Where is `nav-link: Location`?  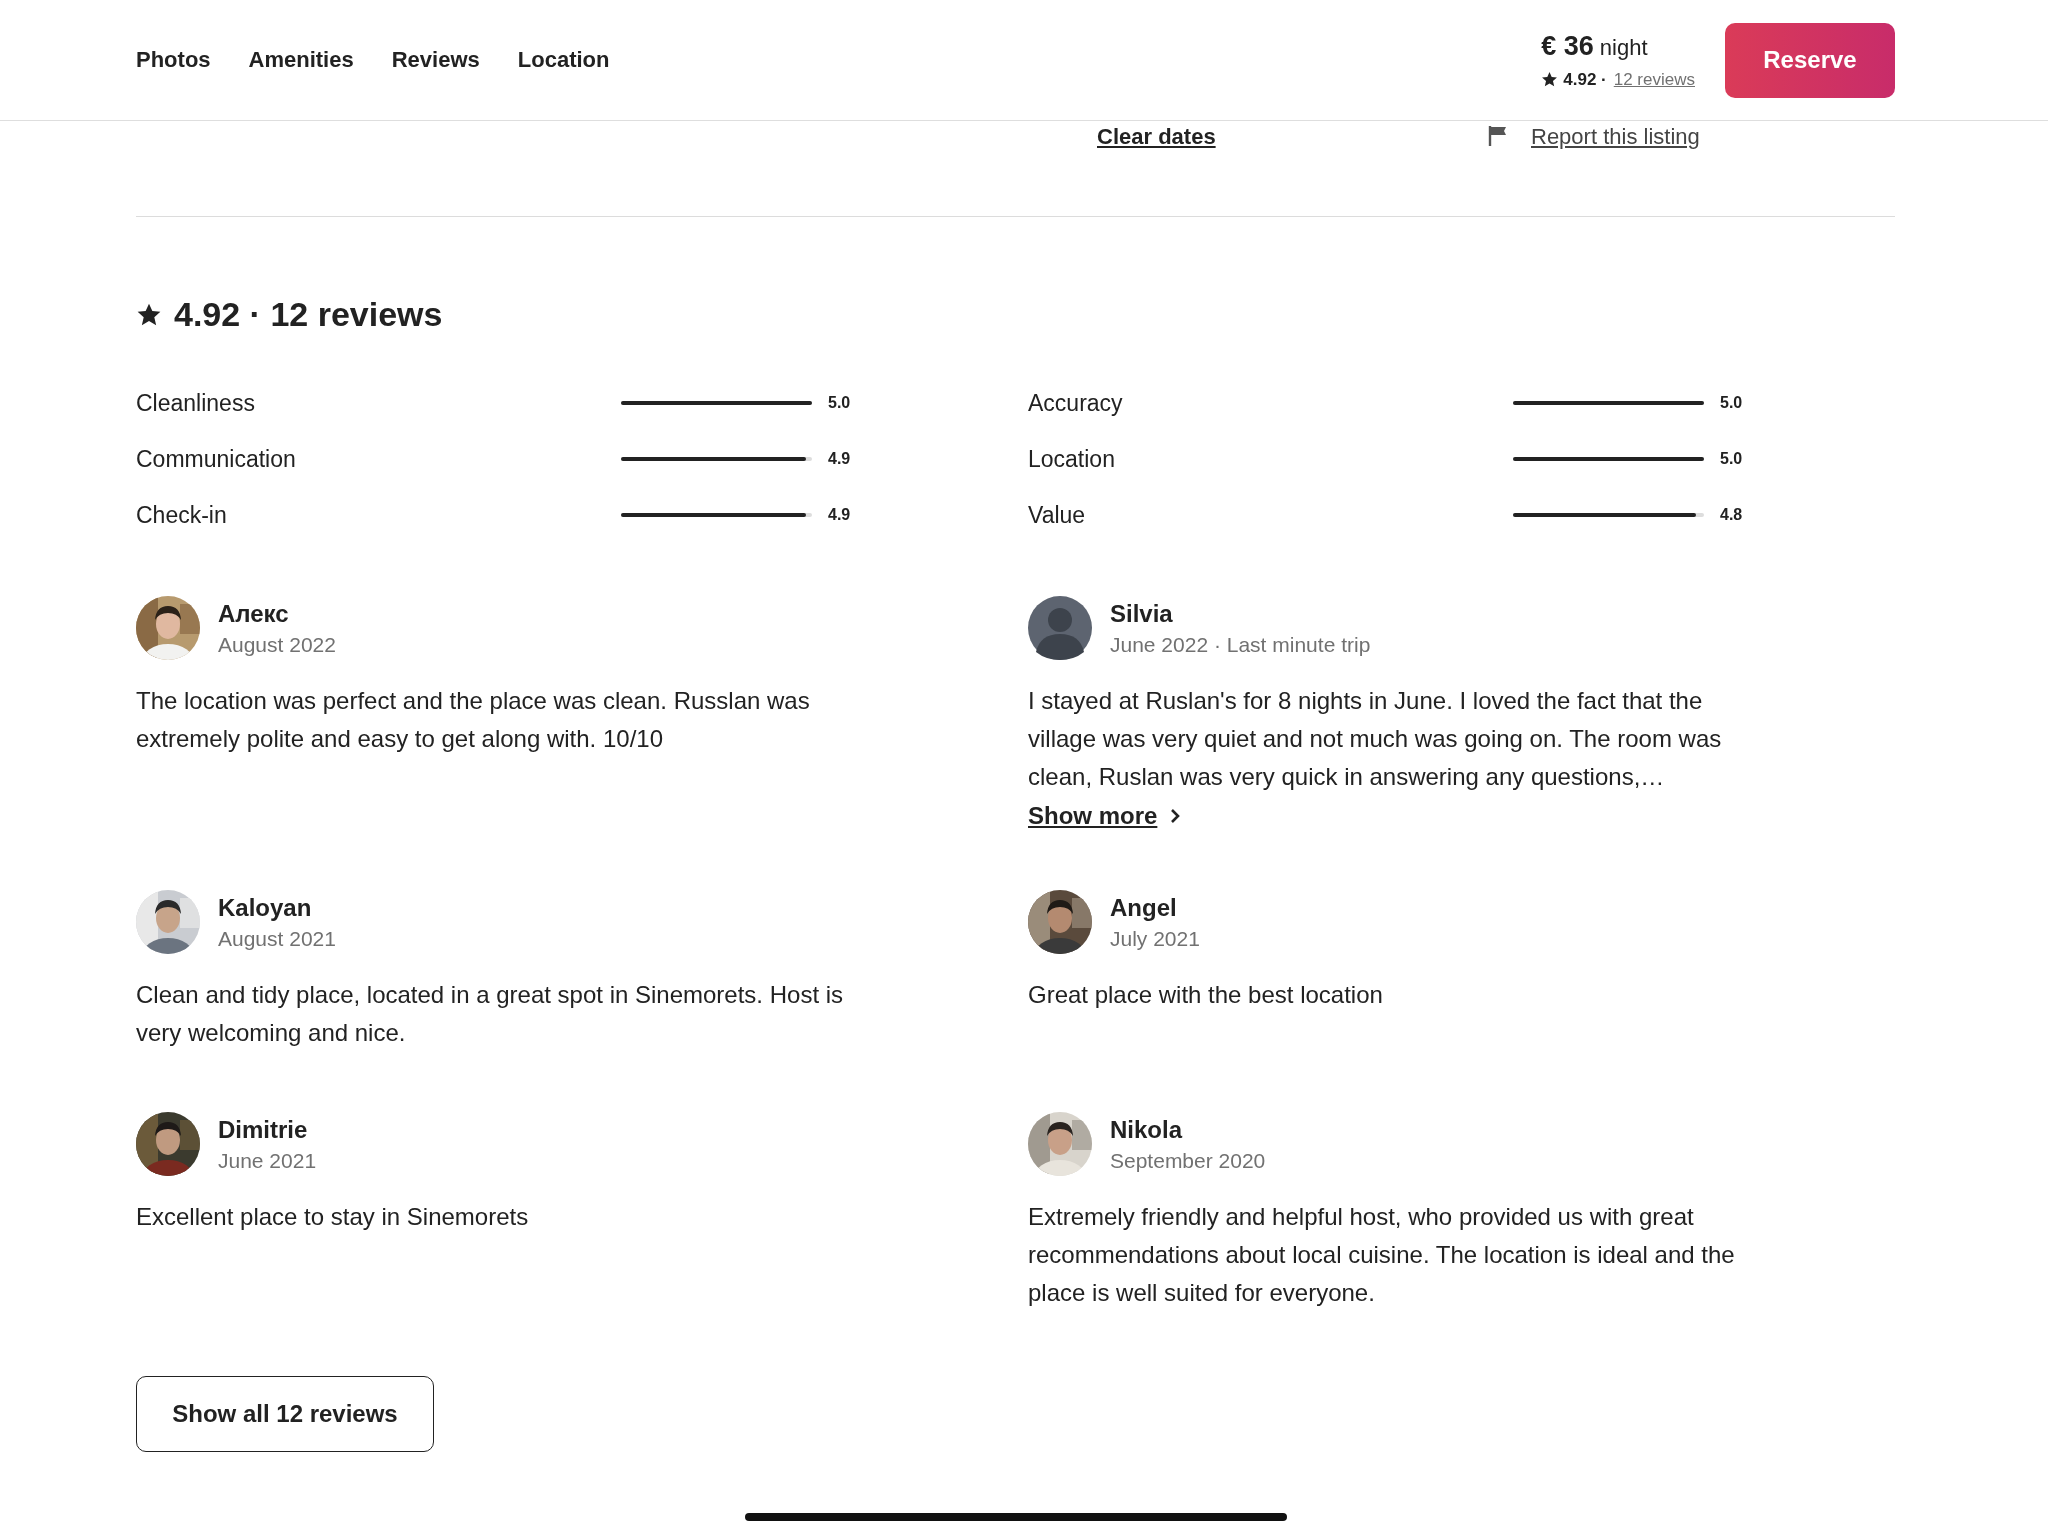
nav-link: Location is located at coordinates (563, 60).